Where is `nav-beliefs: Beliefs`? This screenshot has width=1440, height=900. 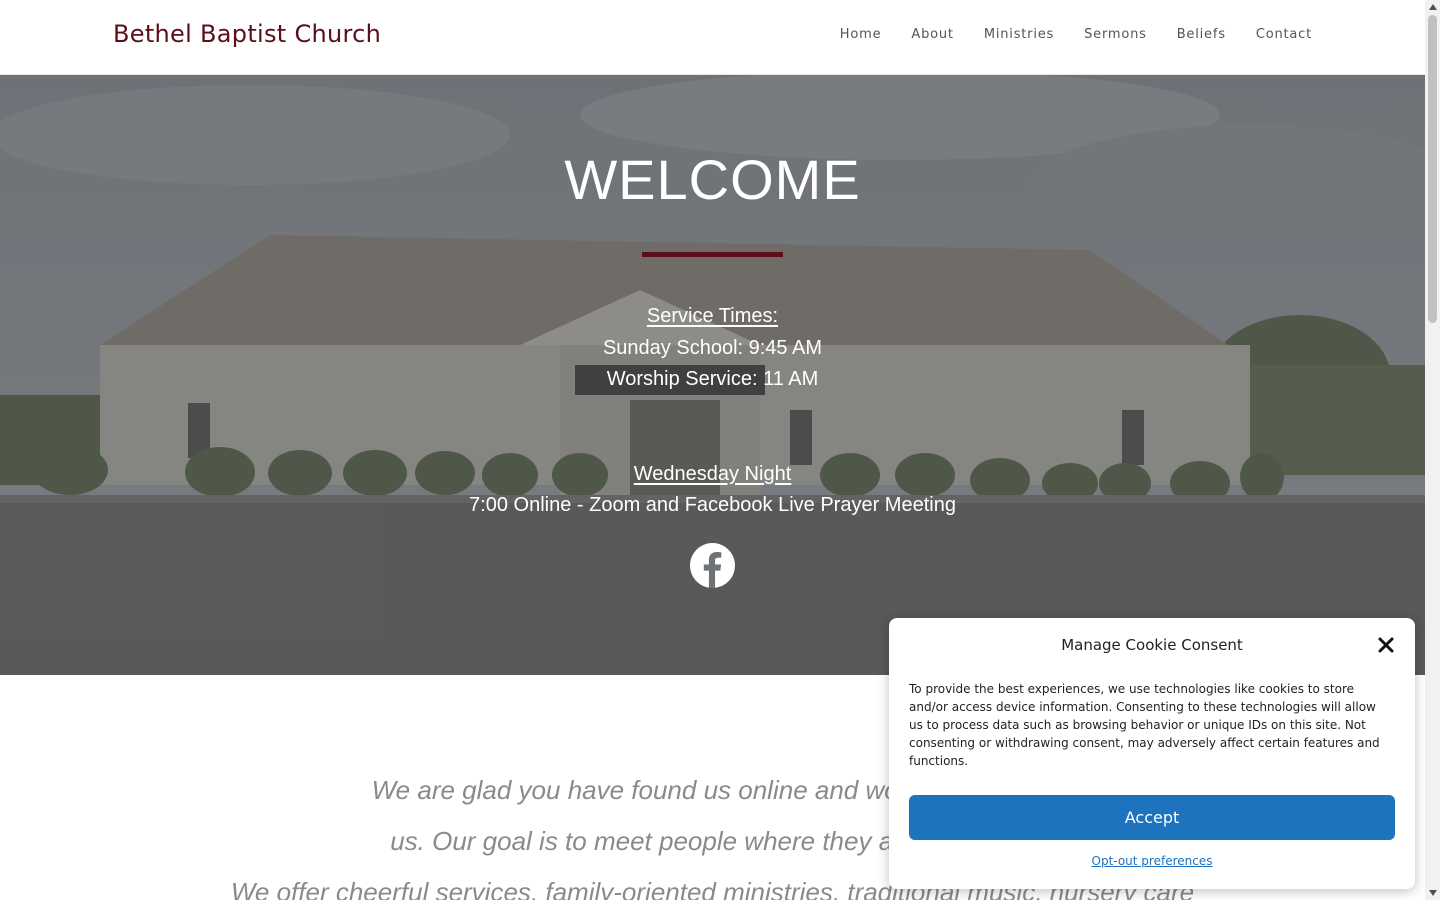
nav-beliefs: Beliefs is located at coordinates (1201, 34).